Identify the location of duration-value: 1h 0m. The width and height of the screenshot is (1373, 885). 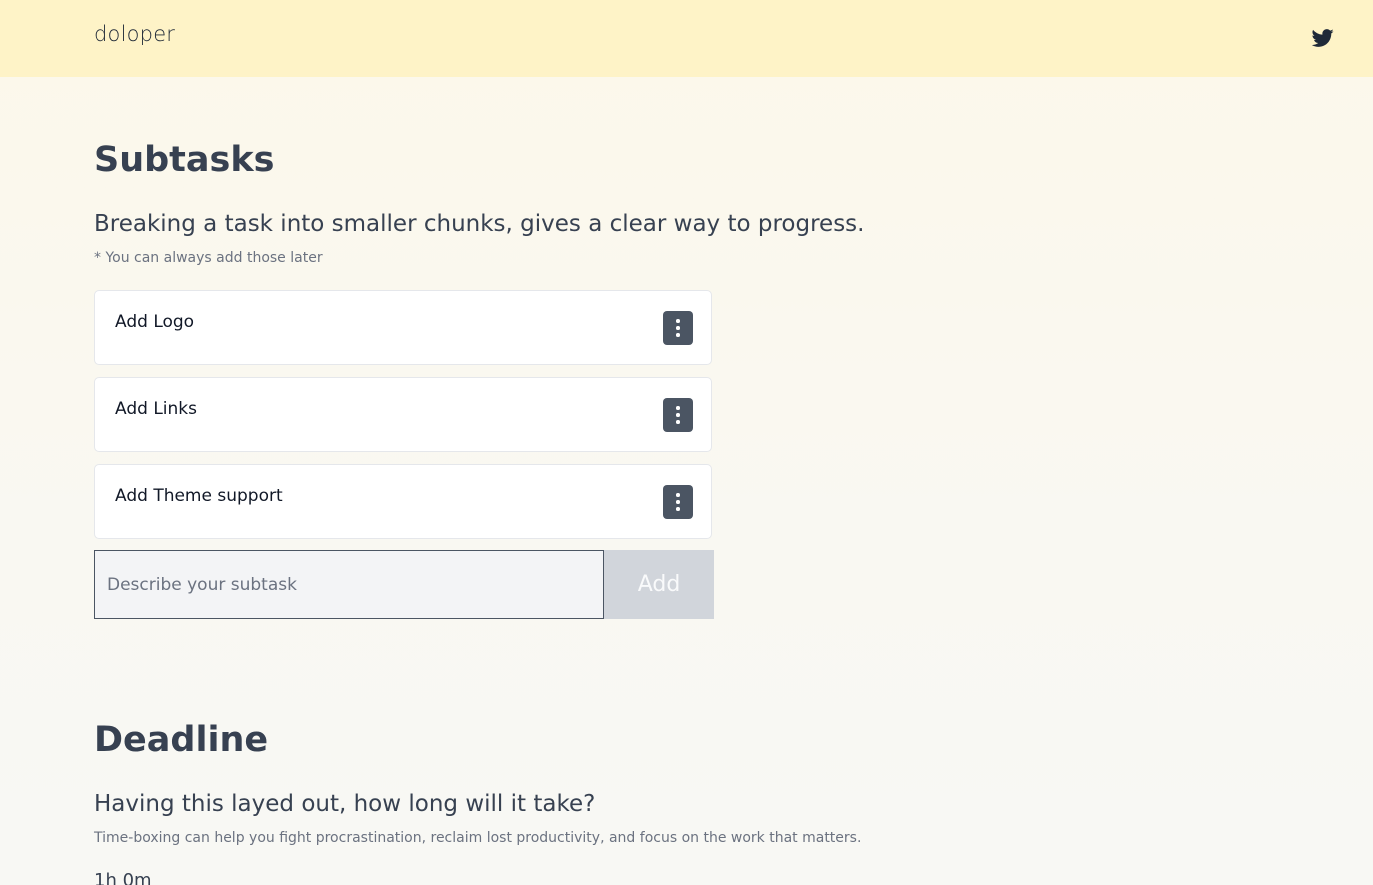
(123, 877).